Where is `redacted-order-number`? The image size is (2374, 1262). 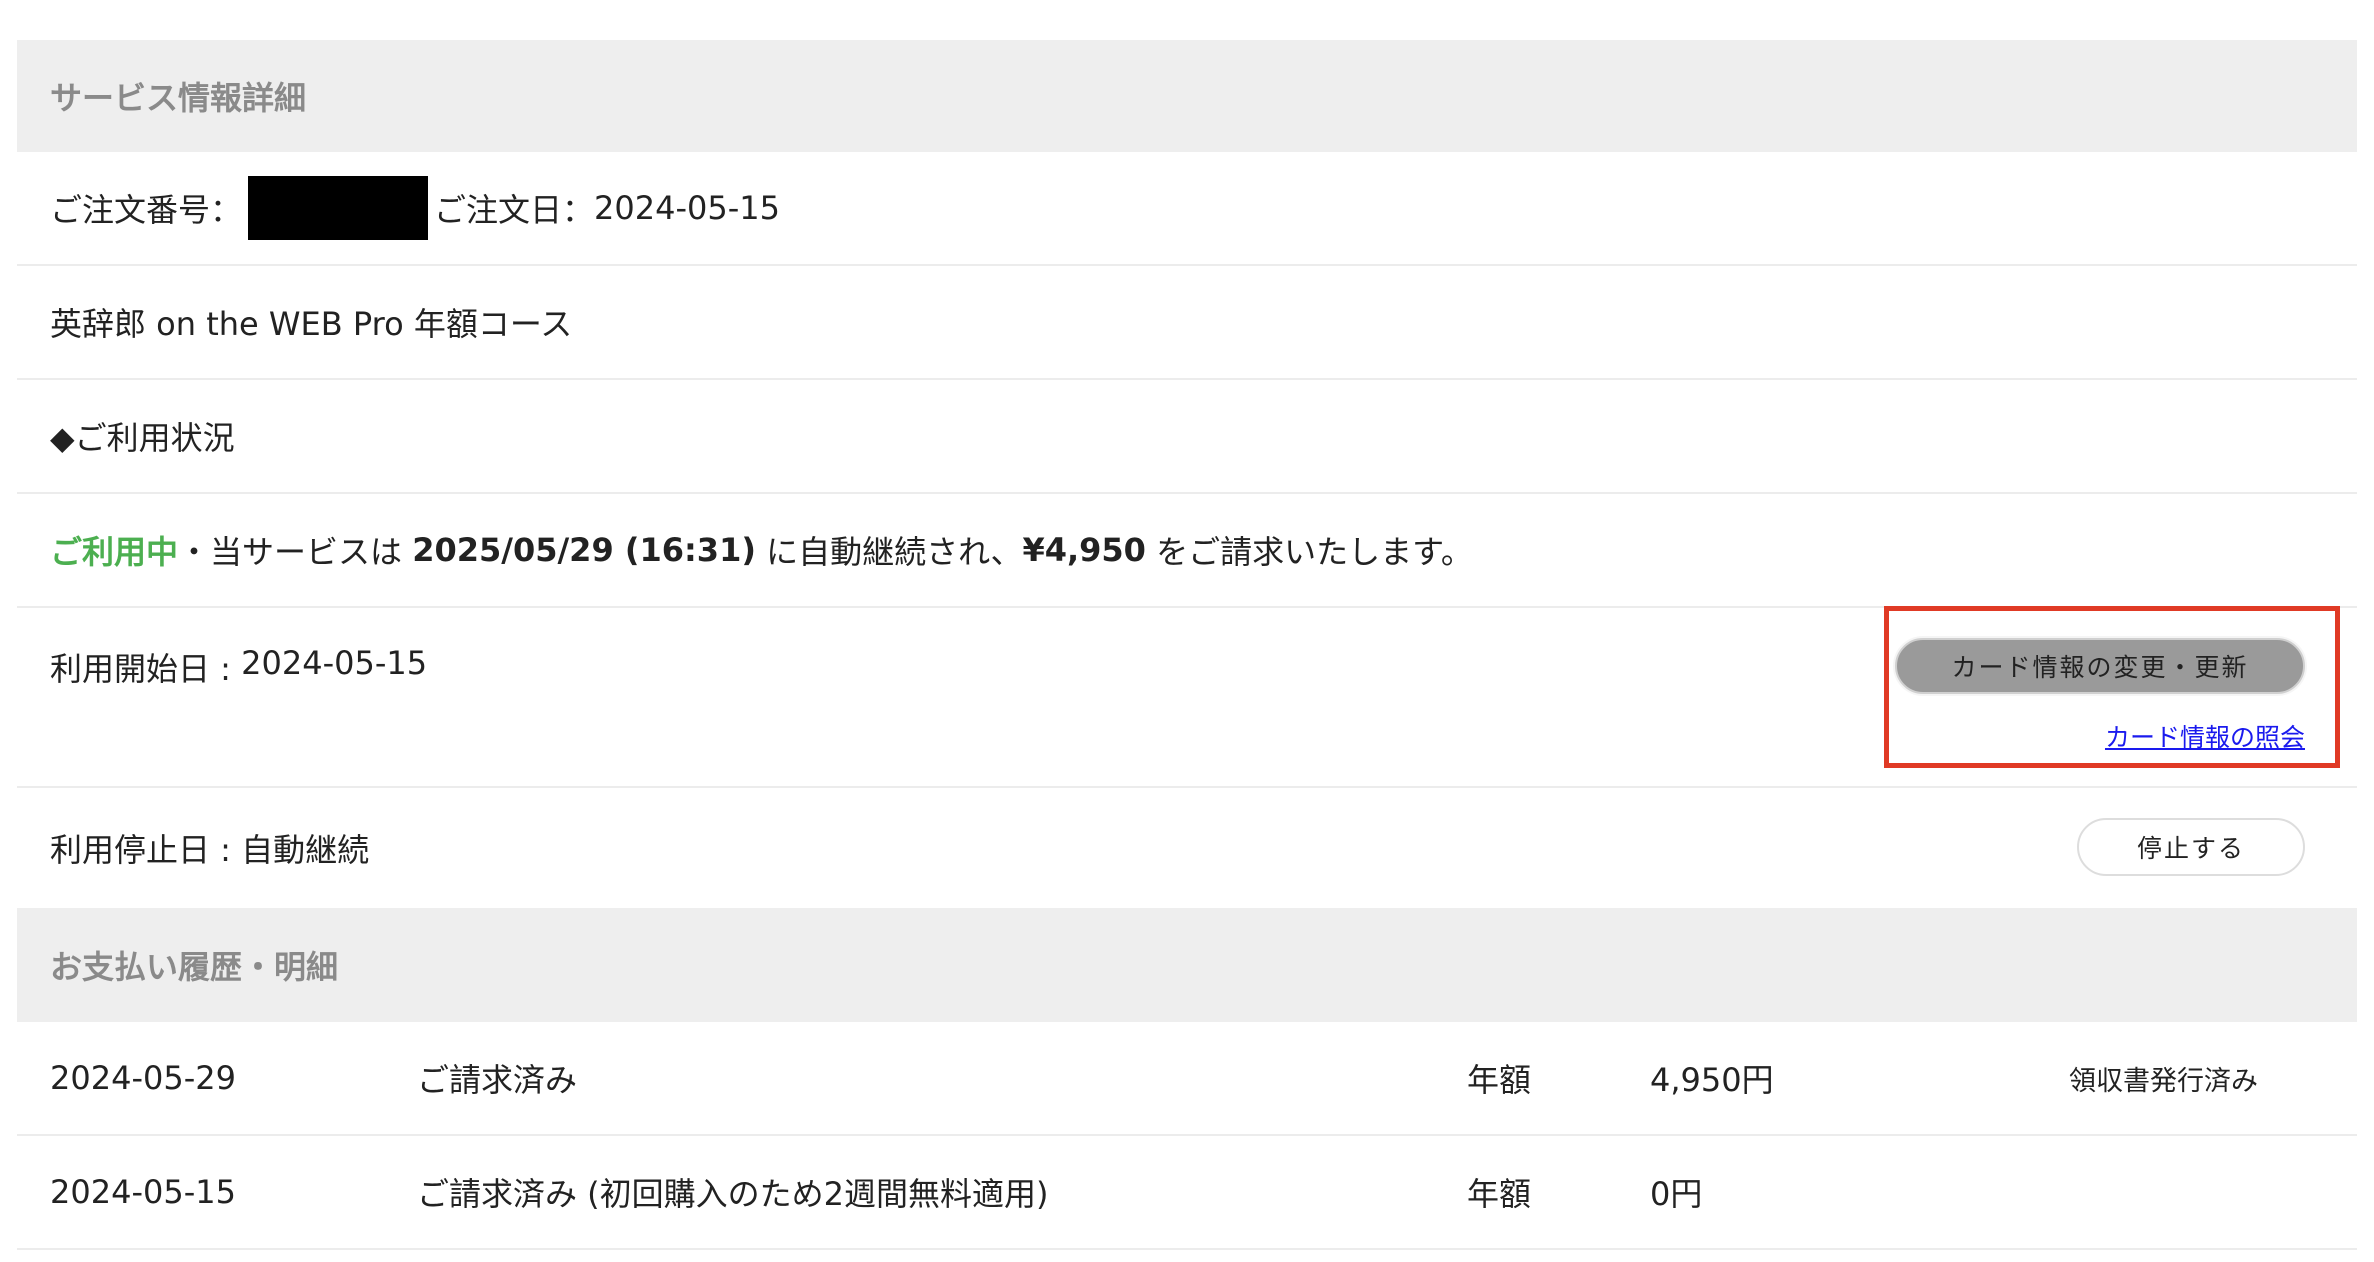 redacted-order-number is located at coordinates (338, 208).